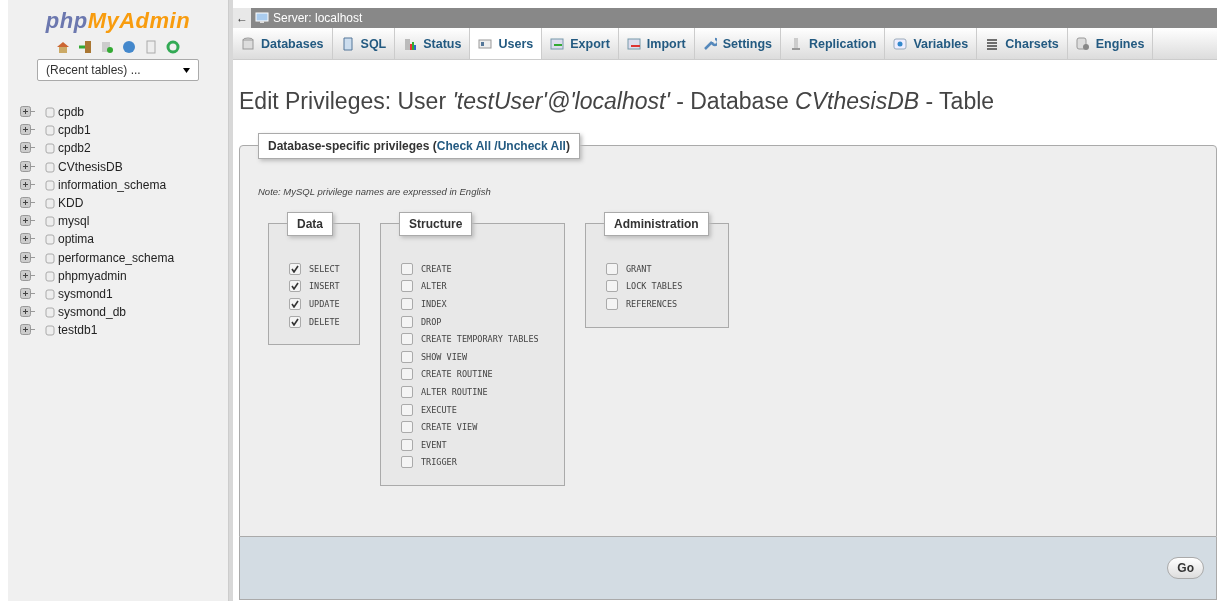 The image size is (1225, 601). Describe the element at coordinates (118, 21) in the screenshot. I see `logo: phpMyAdmin` at that location.